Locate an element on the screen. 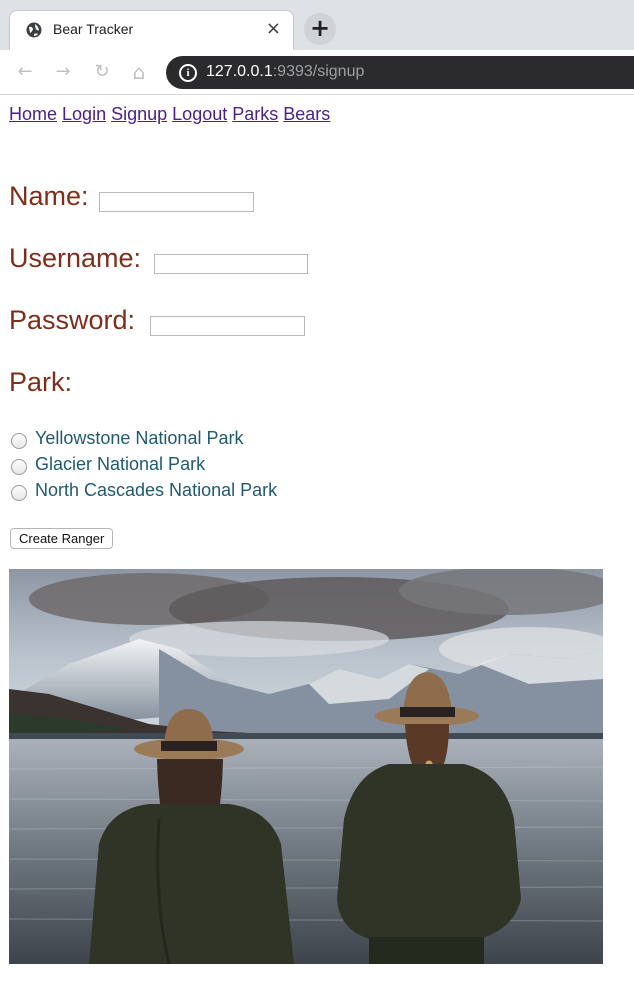 This screenshot has width=634, height=993. tab-title: Bear Tracker is located at coordinates (93, 29).